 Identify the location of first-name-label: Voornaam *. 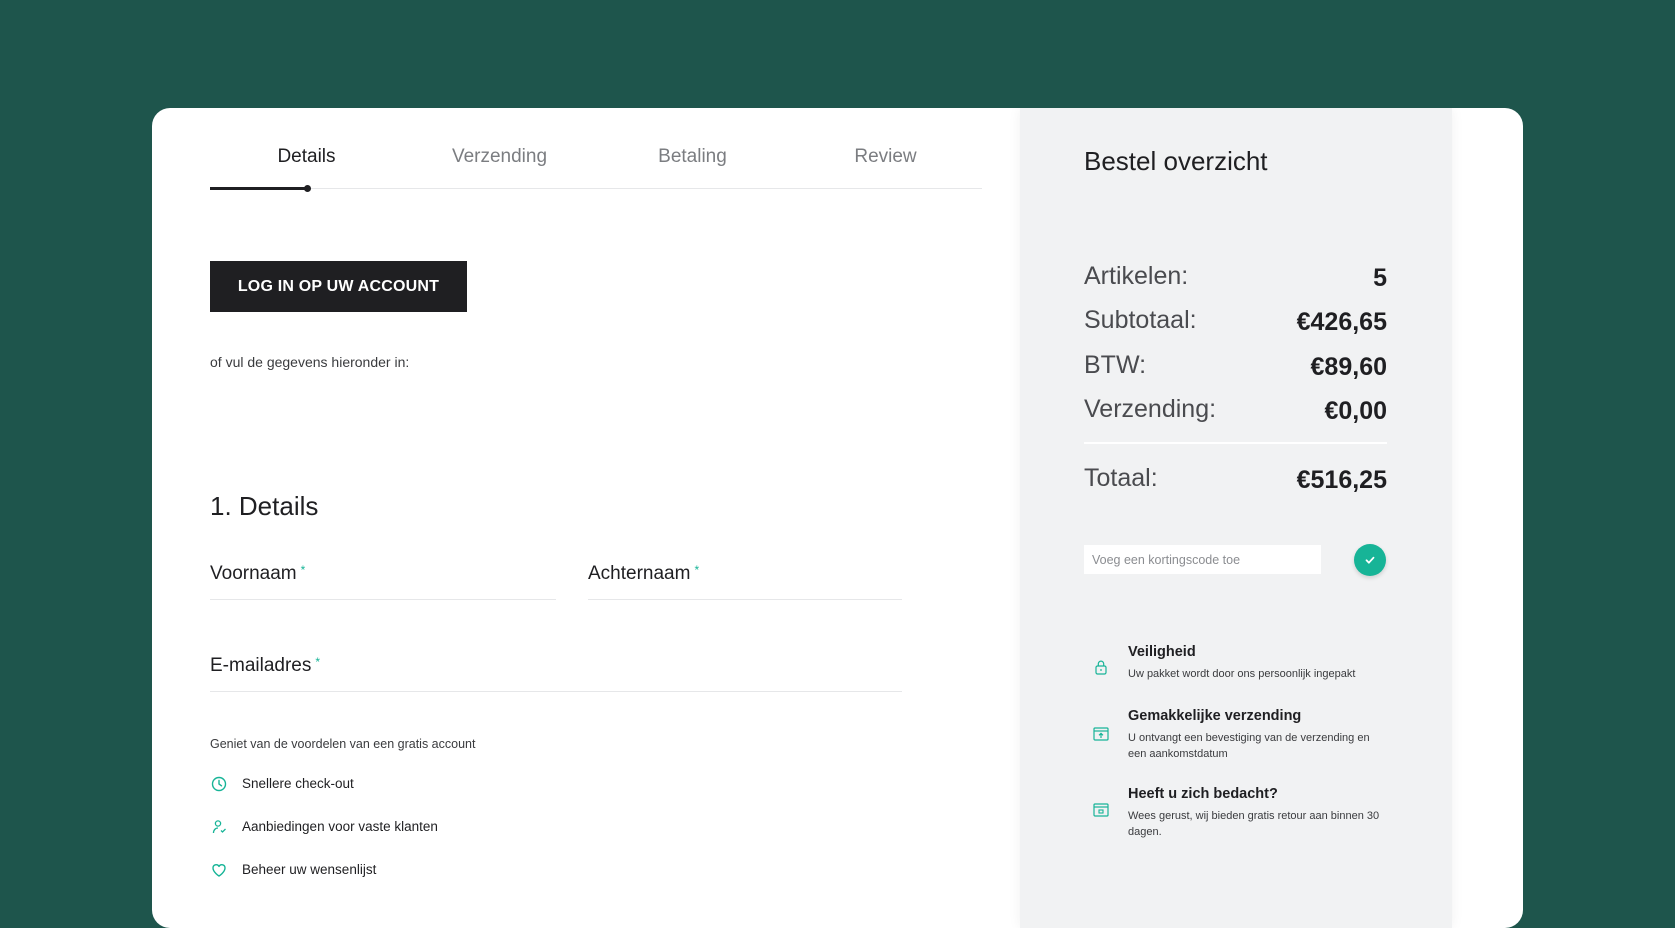
(258, 573).